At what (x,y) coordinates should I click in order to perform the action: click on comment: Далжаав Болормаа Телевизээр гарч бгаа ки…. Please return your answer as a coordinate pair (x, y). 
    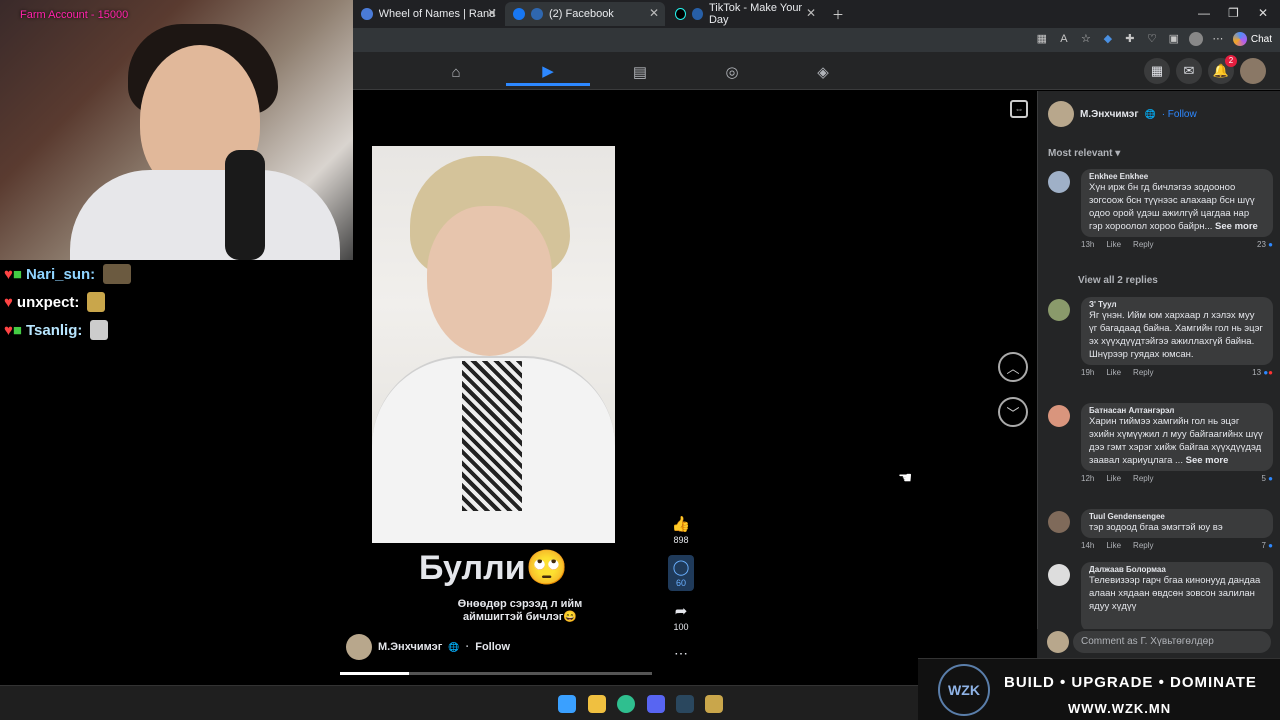
    Looking at the image, I should click on (1160, 597).